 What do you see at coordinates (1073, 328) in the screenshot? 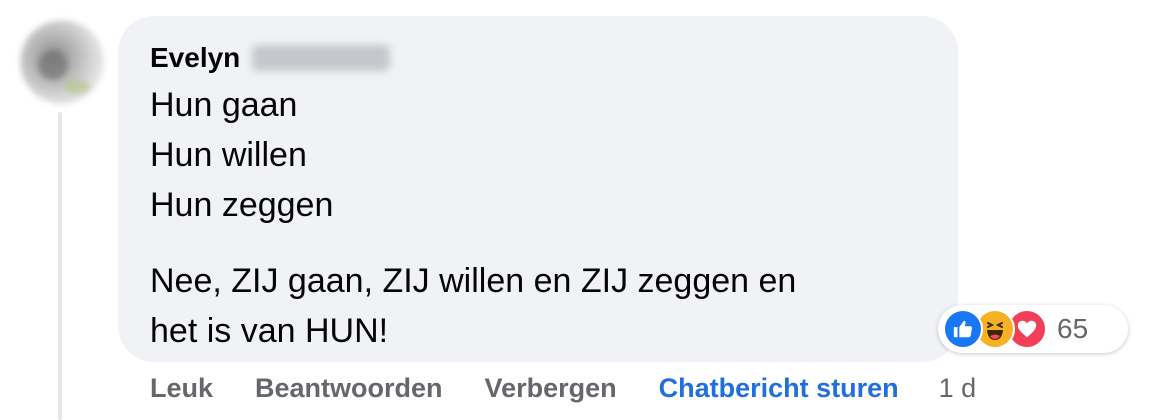
I see `reaction-count: 65` at bounding box center [1073, 328].